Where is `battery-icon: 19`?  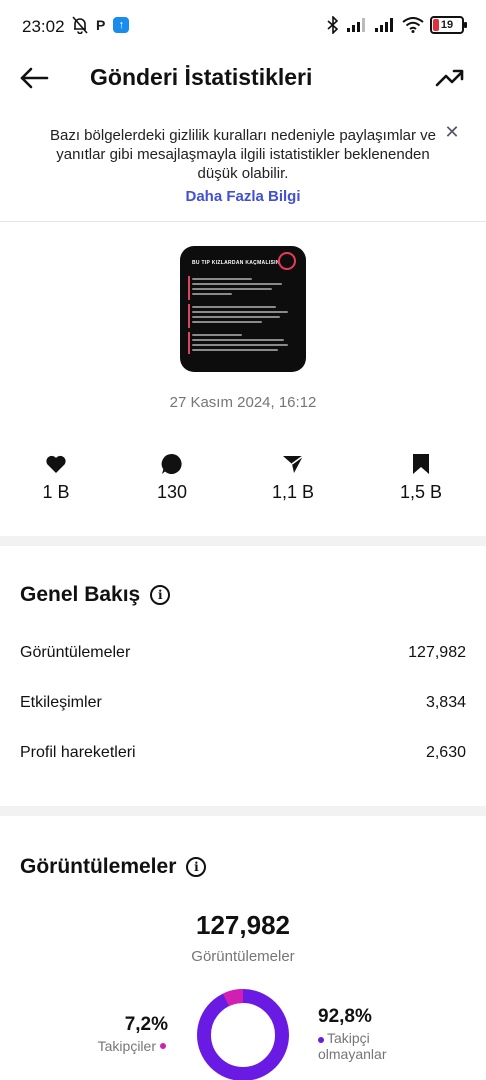 battery-icon: 19 is located at coordinates (448, 25).